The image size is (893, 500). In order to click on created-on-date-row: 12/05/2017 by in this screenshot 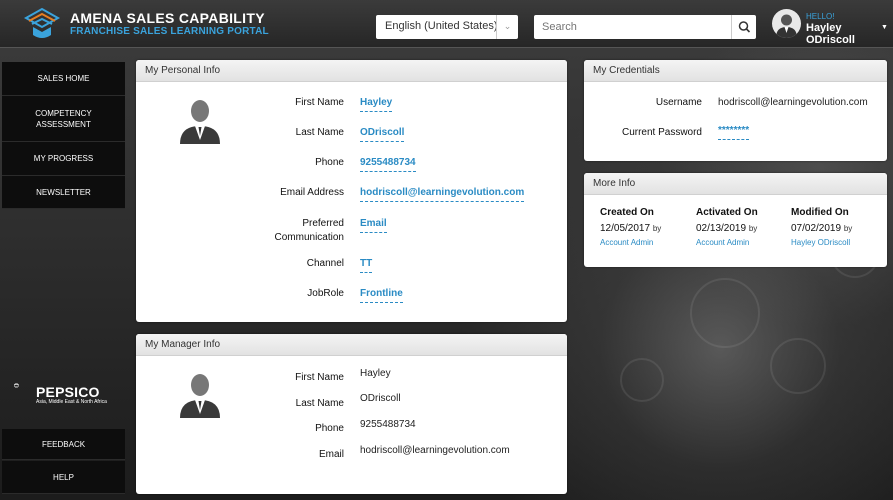, I will do `click(630, 228)`.